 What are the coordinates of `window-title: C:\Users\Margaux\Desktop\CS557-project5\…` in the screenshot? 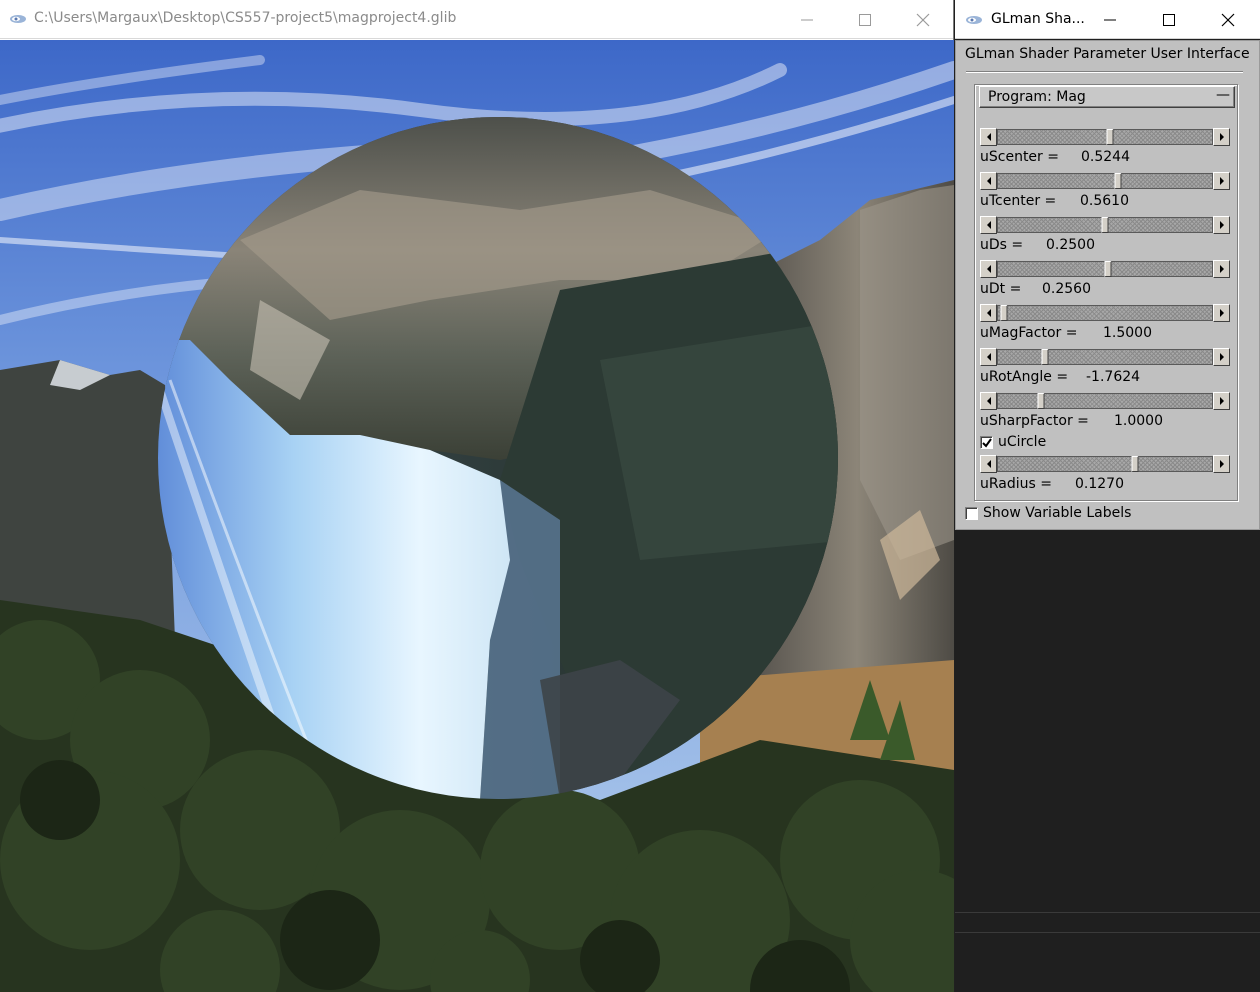 It's located at (245, 18).